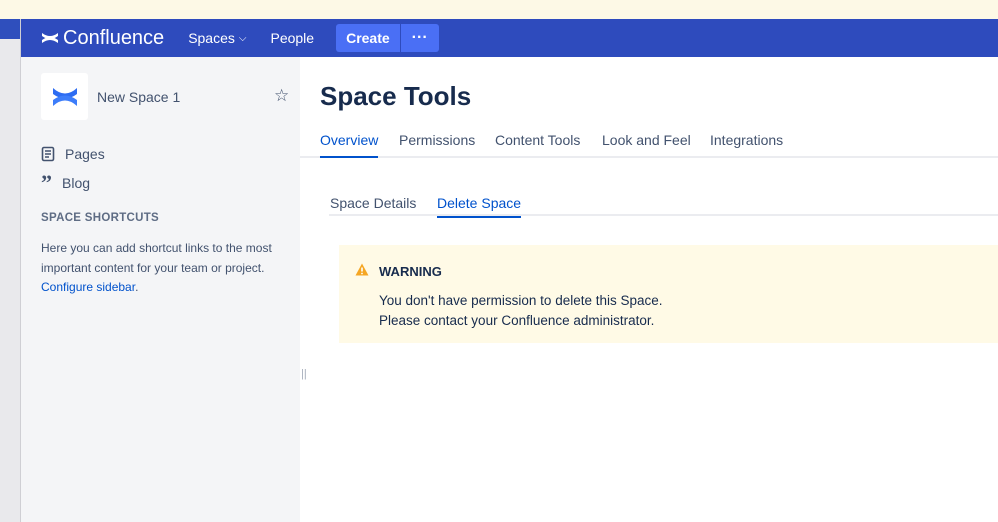  I want to click on more-button: ···, so click(419, 38).